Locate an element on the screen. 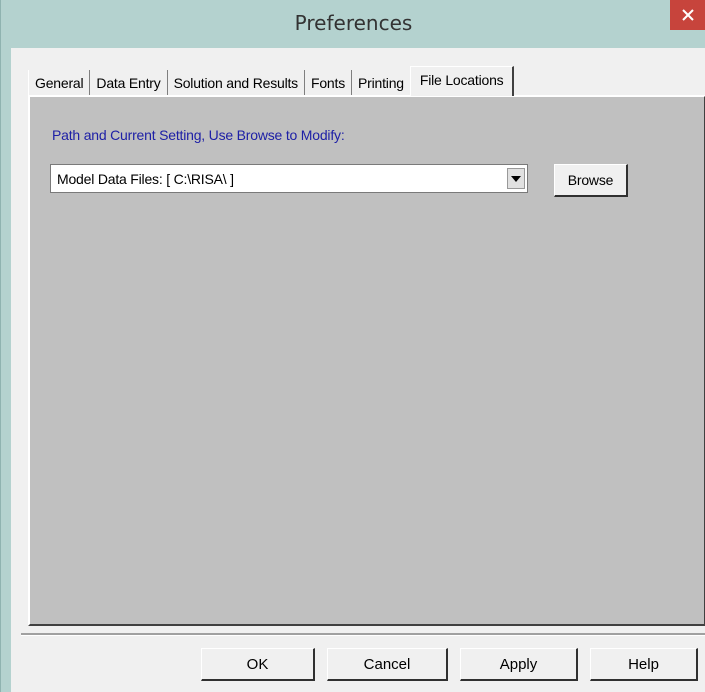 The height and width of the screenshot is (692, 705). title-bar: Preferences is located at coordinates (353, 24).